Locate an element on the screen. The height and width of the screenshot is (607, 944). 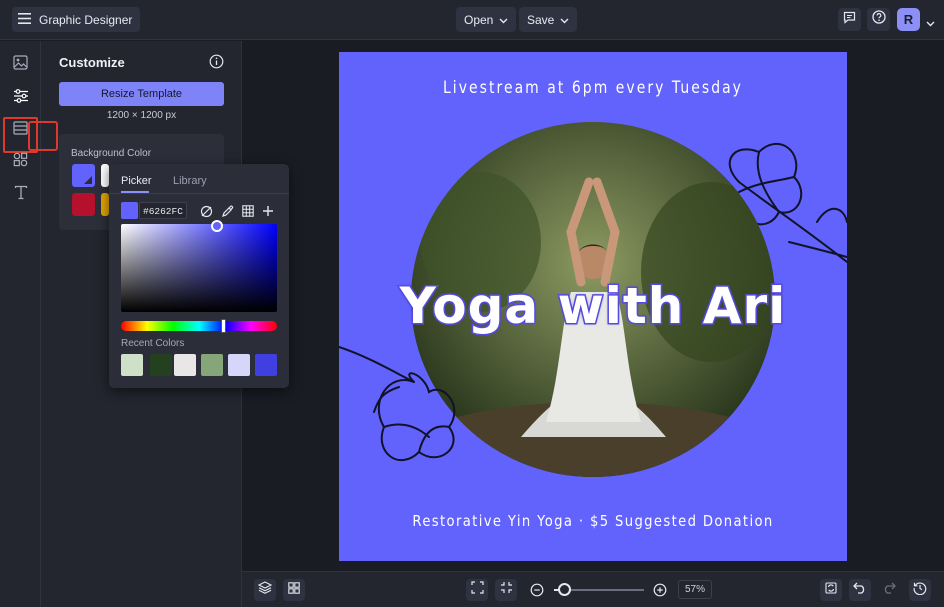
swap-icon is located at coordinates (831, 590).